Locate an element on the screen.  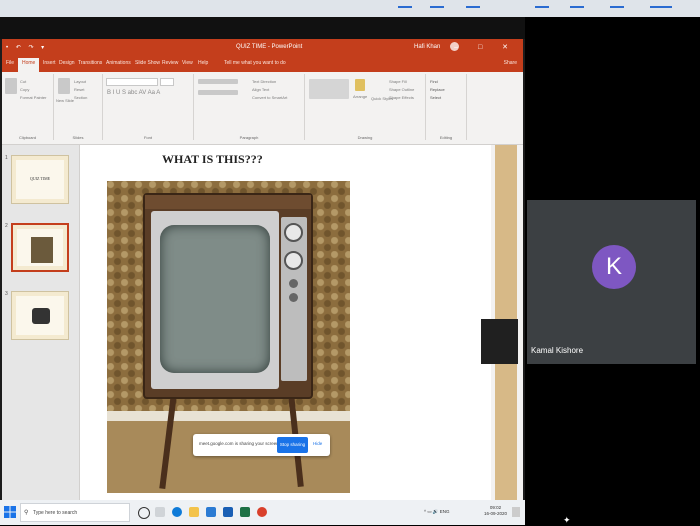
overlay-tab is located at coordinates (499, 341).